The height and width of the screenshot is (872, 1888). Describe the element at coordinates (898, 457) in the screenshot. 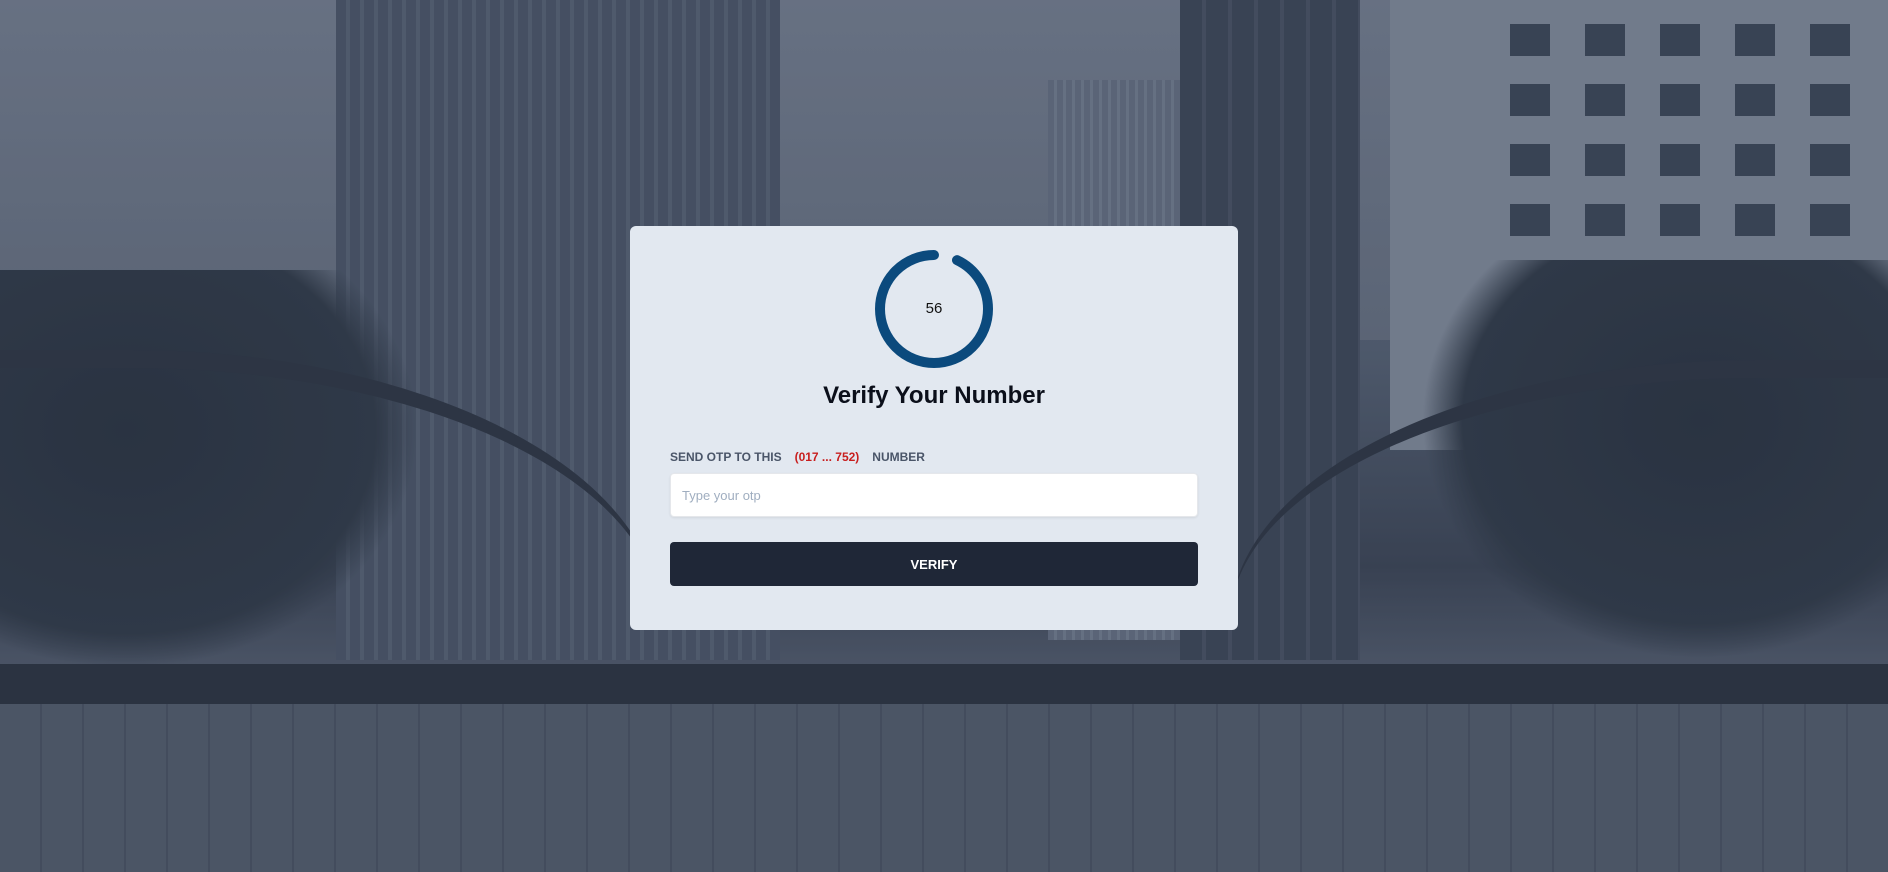

I see `otp-label-suffix: NUMBER` at that location.